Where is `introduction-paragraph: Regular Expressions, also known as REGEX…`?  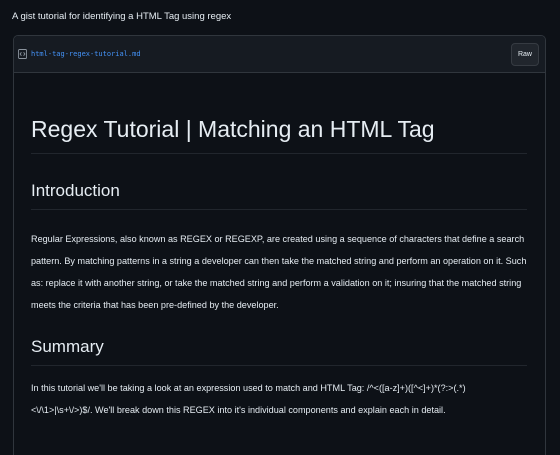 introduction-paragraph: Regular Expressions, also known as REGEX… is located at coordinates (279, 271).